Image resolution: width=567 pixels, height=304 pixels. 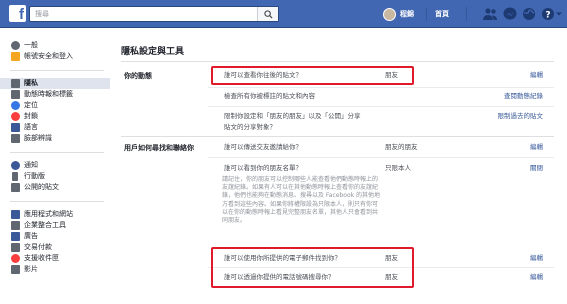 I want to click on sidebar-item-business-integrations: 企業整合工具, so click(x=55, y=225).